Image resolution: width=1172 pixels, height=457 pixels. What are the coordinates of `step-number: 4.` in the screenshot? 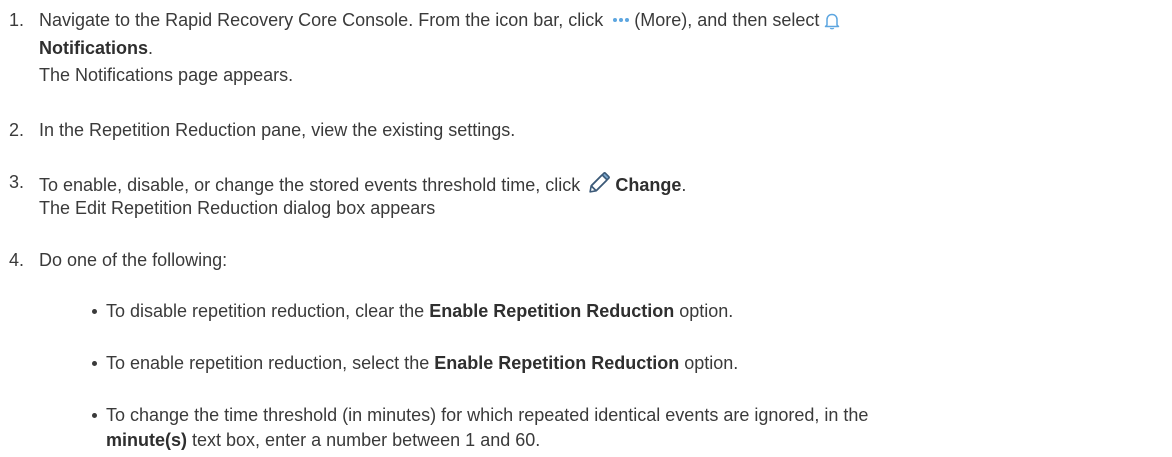 It's located at (17, 260).